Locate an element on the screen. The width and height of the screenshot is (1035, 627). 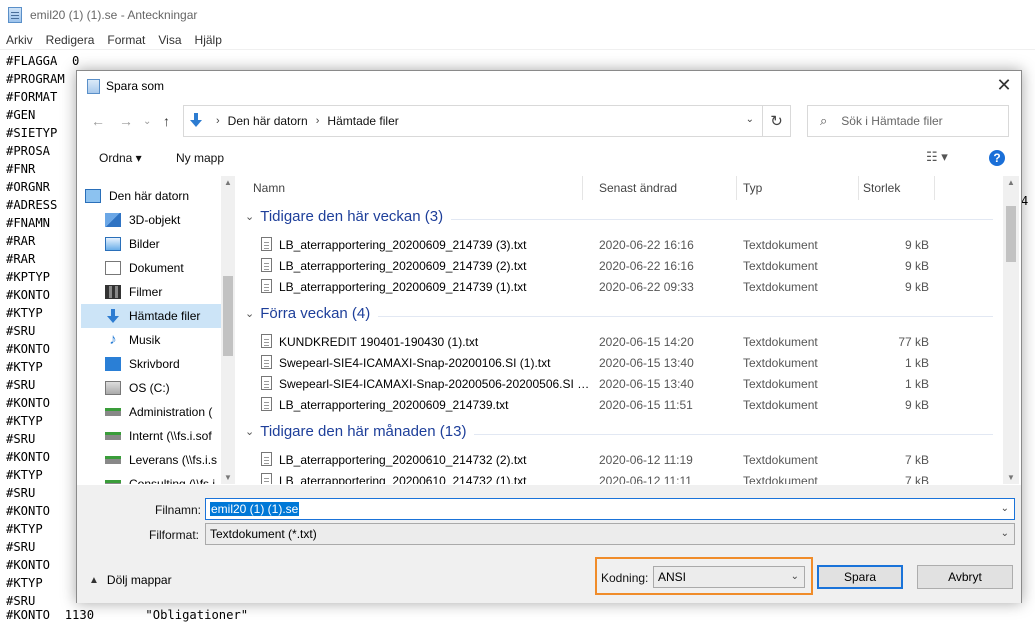
file-list-scrollbar: ▲ ▼ is located at coordinates (1011, 330).